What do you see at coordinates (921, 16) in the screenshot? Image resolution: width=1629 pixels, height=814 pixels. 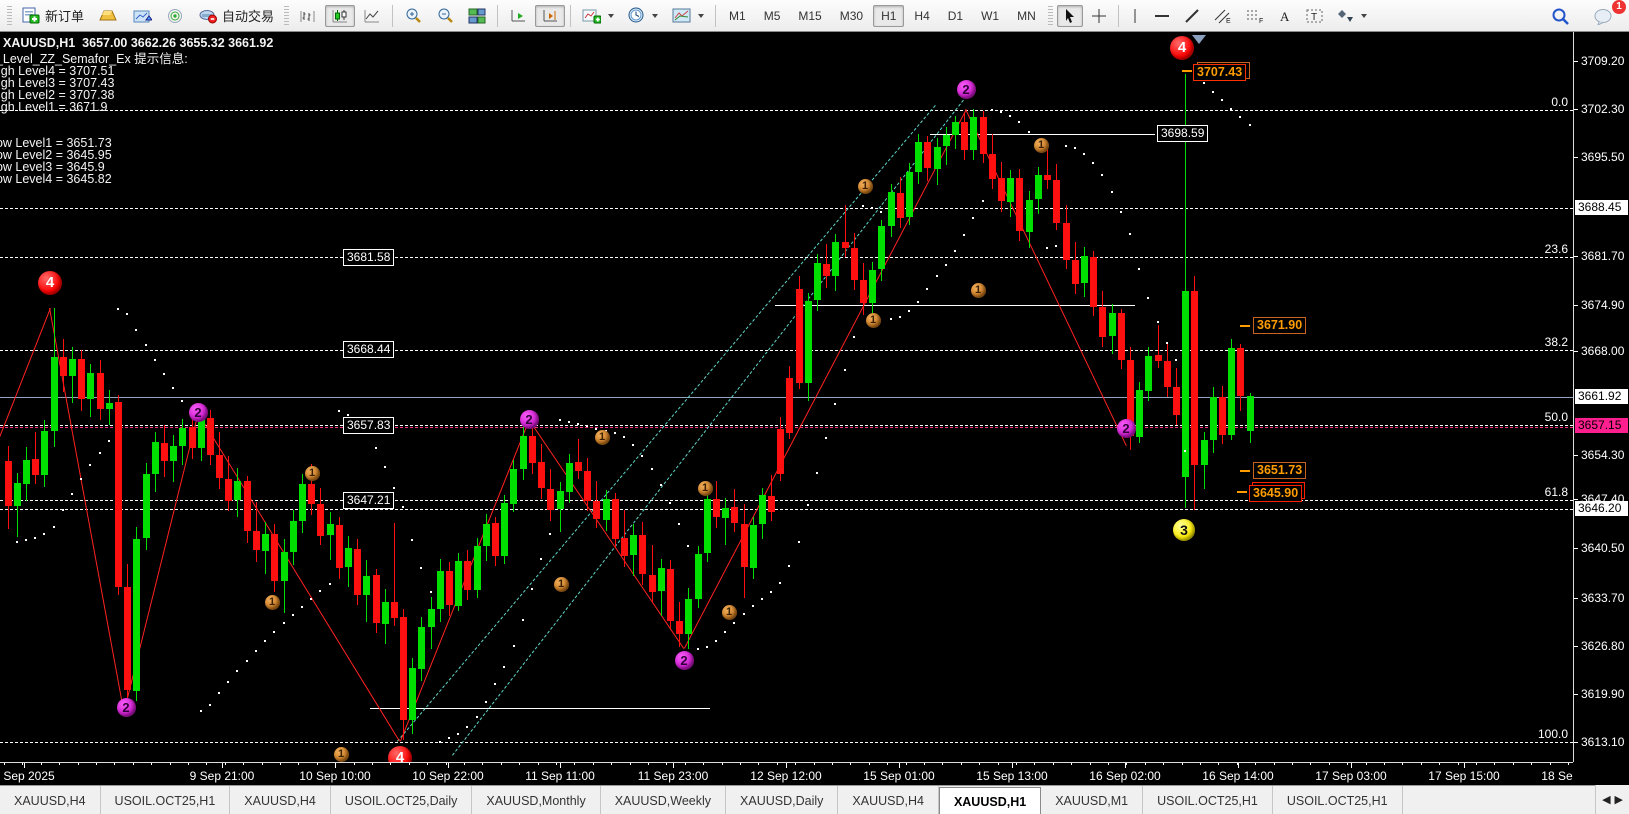 I see `timeframe-h4-button: H4` at bounding box center [921, 16].